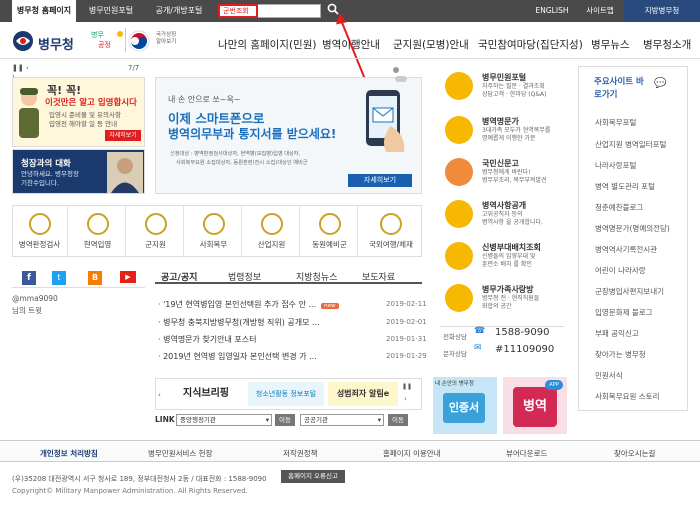 The height and width of the screenshot is (529, 700). I want to click on rp-sinmungo: 국민신문고 병무청에게 바란다! 병무부조리, 복무부적발견, so click(502, 175).